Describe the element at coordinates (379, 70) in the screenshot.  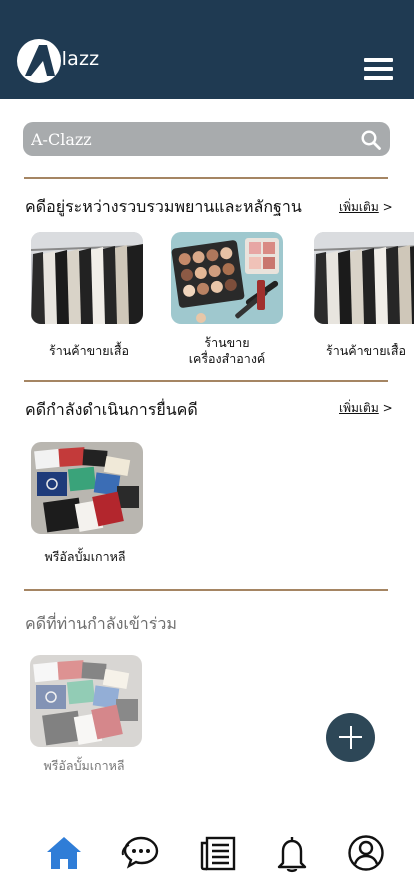
I see `hamburger-menu-icon` at that location.